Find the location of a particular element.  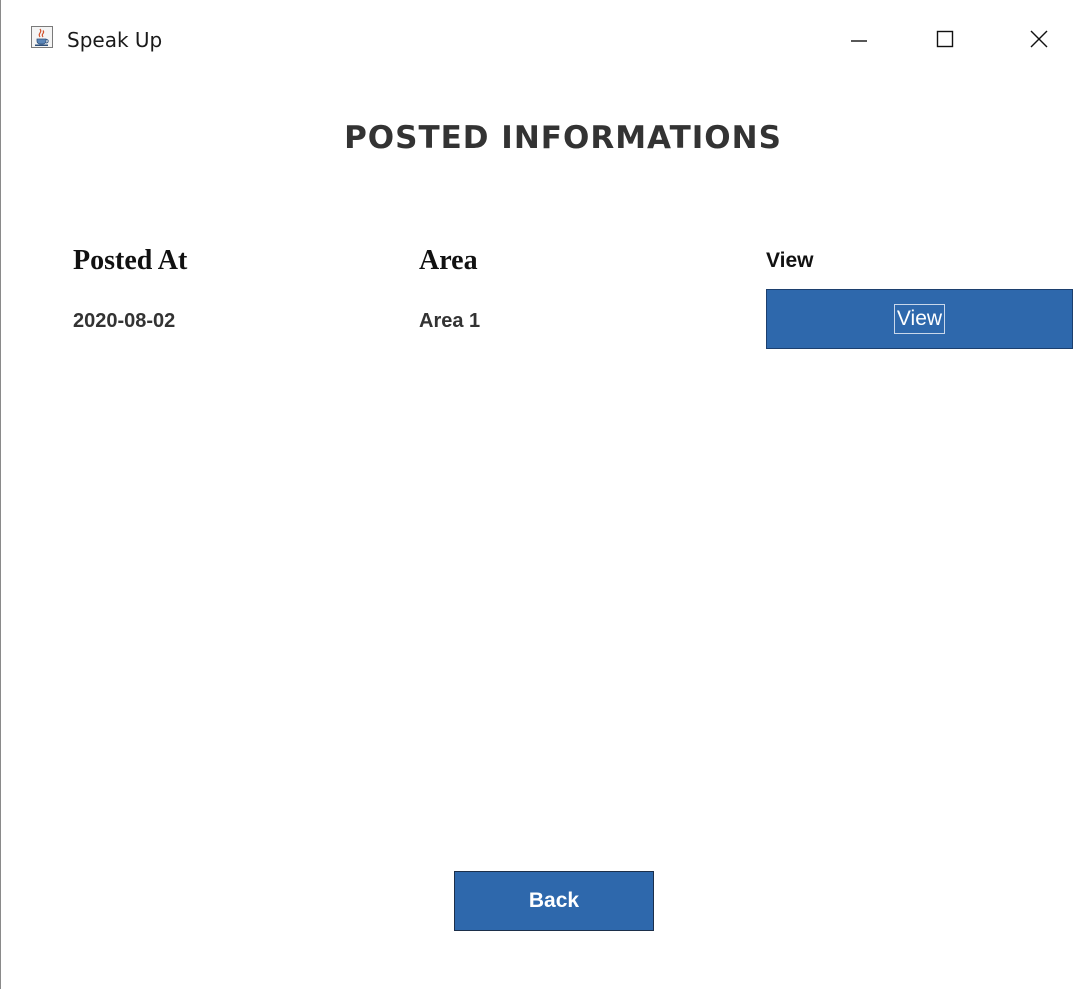

back-button-label: Back is located at coordinates (554, 900).